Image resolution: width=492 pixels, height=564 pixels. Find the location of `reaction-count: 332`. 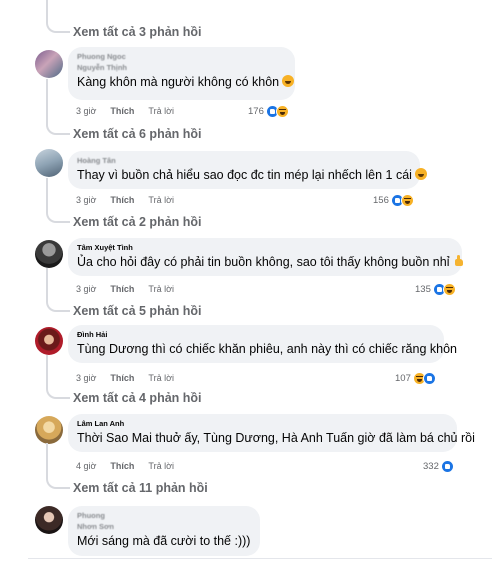

reaction-count: 332 is located at coordinates (431, 466).